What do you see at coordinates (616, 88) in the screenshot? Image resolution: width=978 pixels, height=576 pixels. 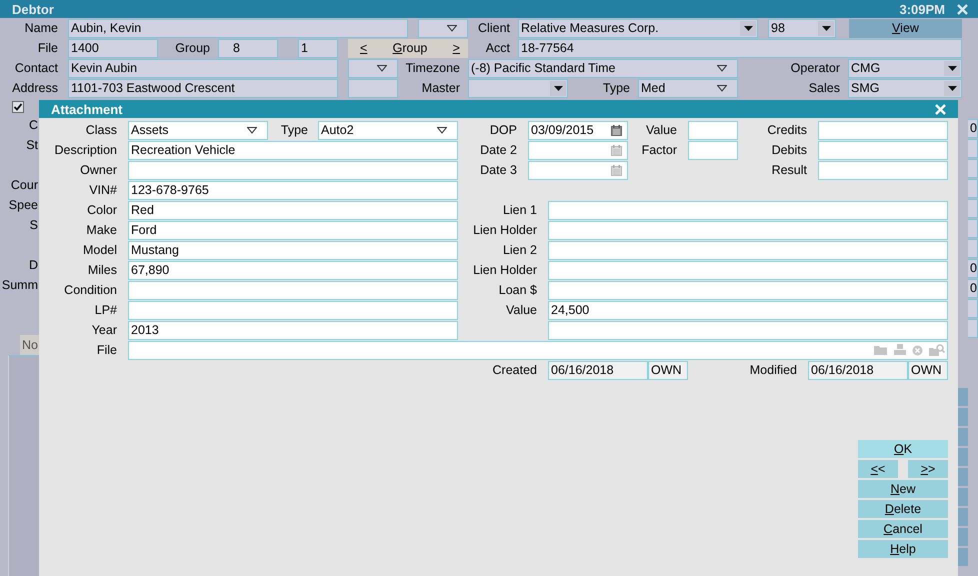 I see `field-label: Type` at bounding box center [616, 88].